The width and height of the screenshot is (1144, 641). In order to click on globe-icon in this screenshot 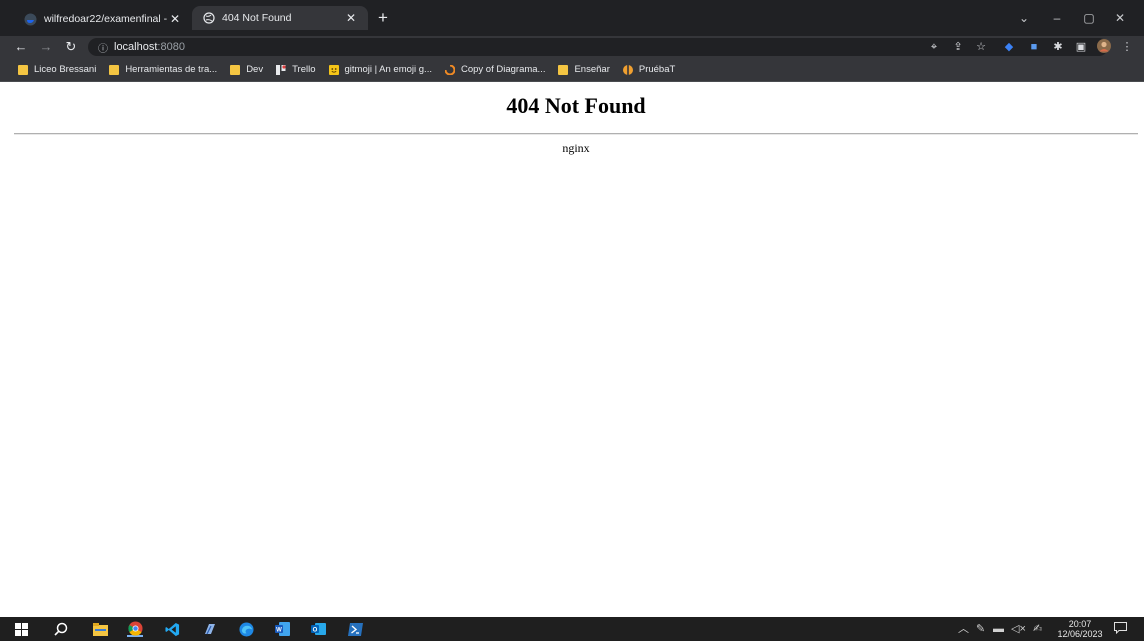, I will do `click(208, 18)`.